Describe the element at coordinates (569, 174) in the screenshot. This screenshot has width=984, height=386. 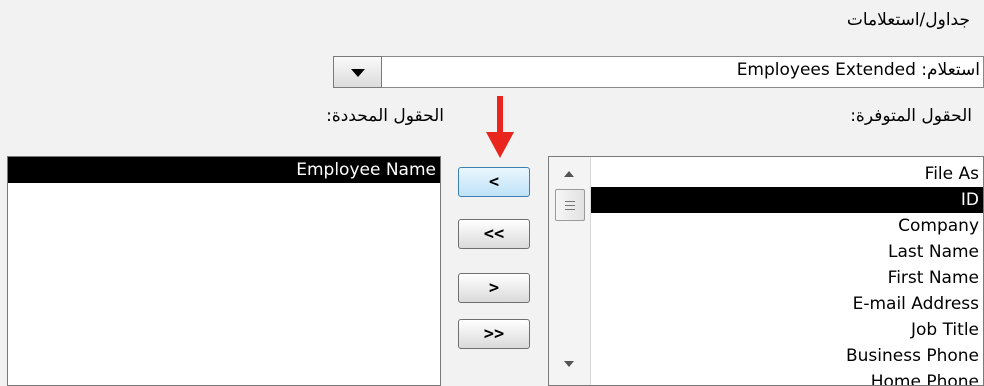
I see `scroll-up-icon` at that location.